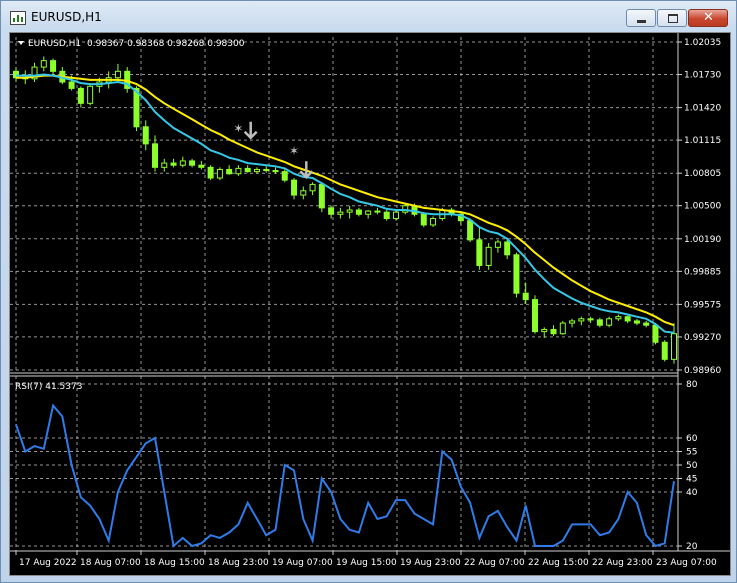 The image size is (737, 583). What do you see at coordinates (302, 563) in the screenshot?
I see `time-label: 19 Aug 07:00` at bounding box center [302, 563].